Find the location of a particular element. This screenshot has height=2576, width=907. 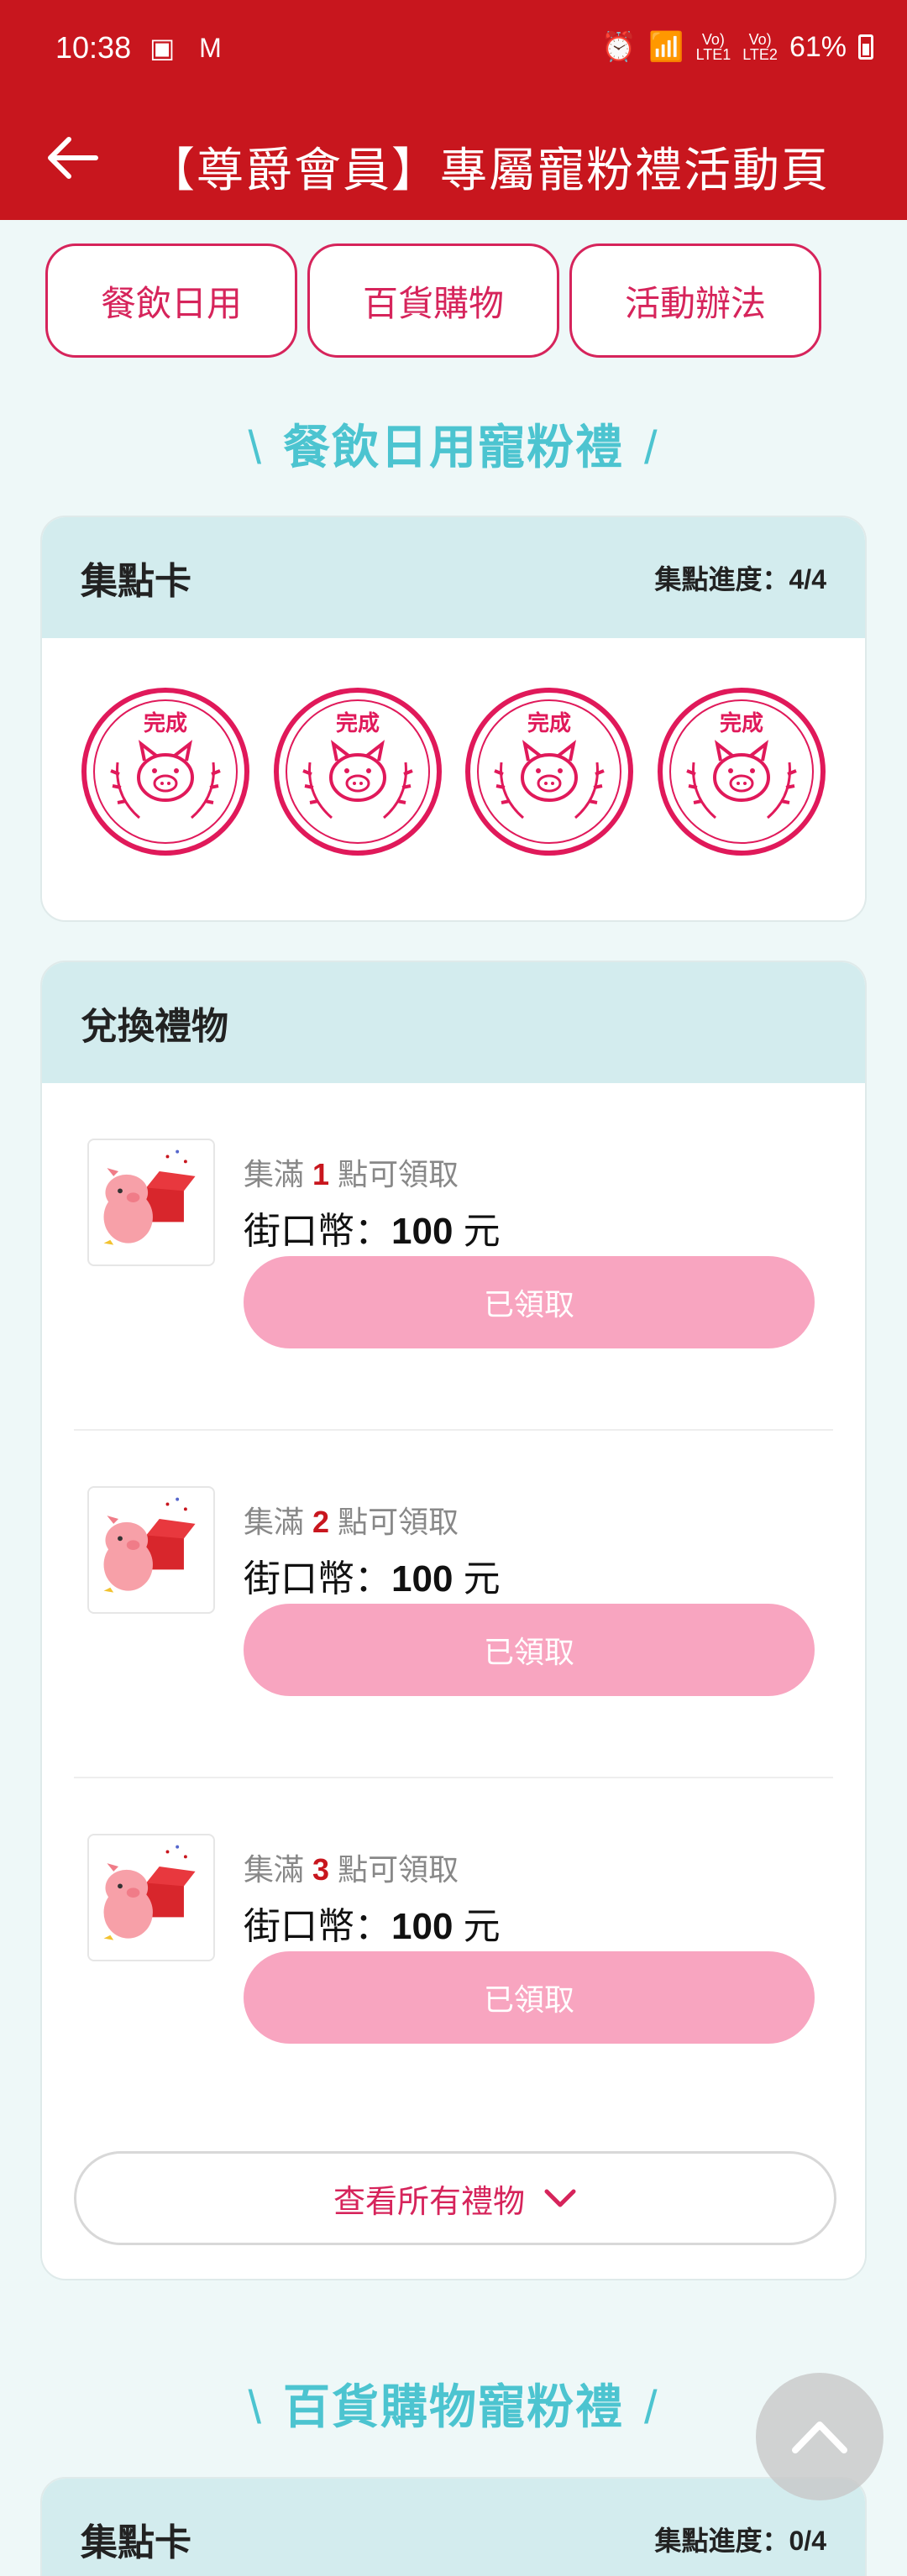

stamp-card: 集點卡 集點進度：4/4 完成 完成 完成 完成 is located at coordinates (453, 719).